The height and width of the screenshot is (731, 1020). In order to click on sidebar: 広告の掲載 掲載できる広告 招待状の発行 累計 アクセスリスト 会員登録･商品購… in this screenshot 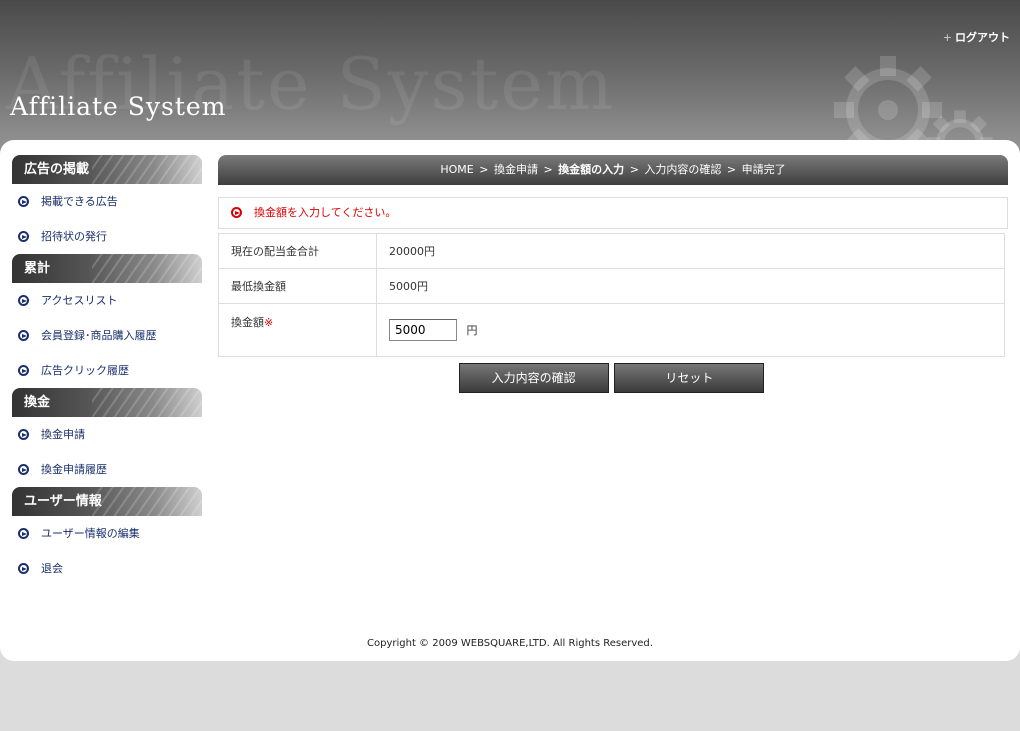, I will do `click(107, 370)`.